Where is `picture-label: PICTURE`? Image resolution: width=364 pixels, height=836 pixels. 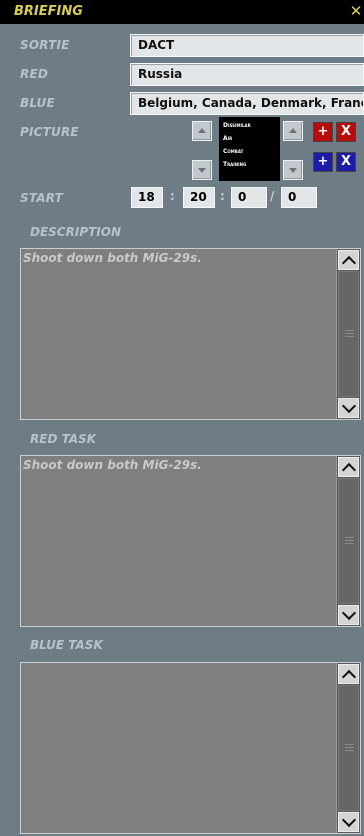 picture-label: PICTURE is located at coordinates (49, 132).